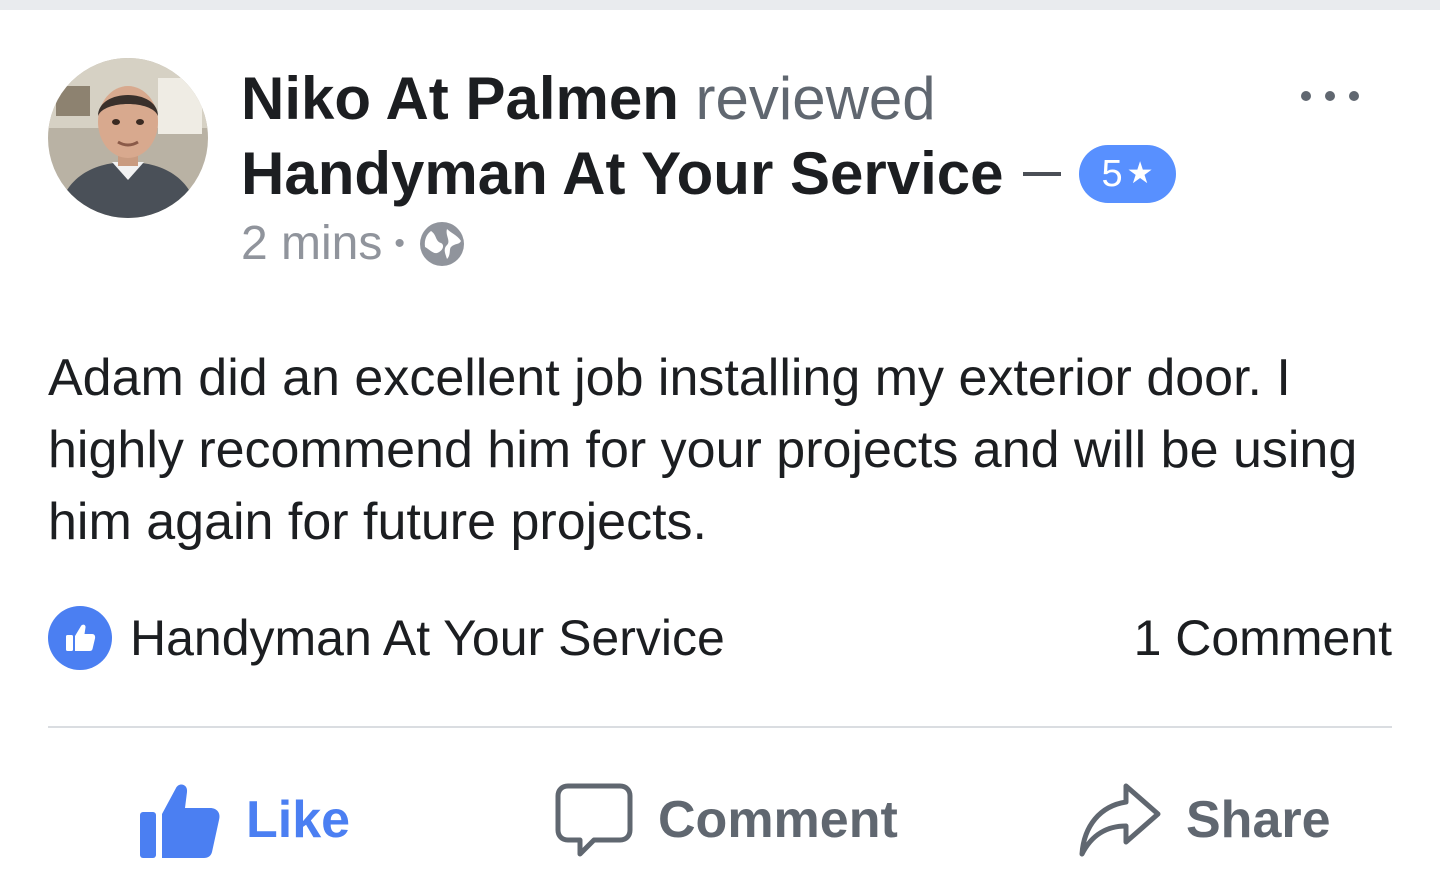  Describe the element at coordinates (720, 5) in the screenshot. I see `top-separator-strip` at that location.